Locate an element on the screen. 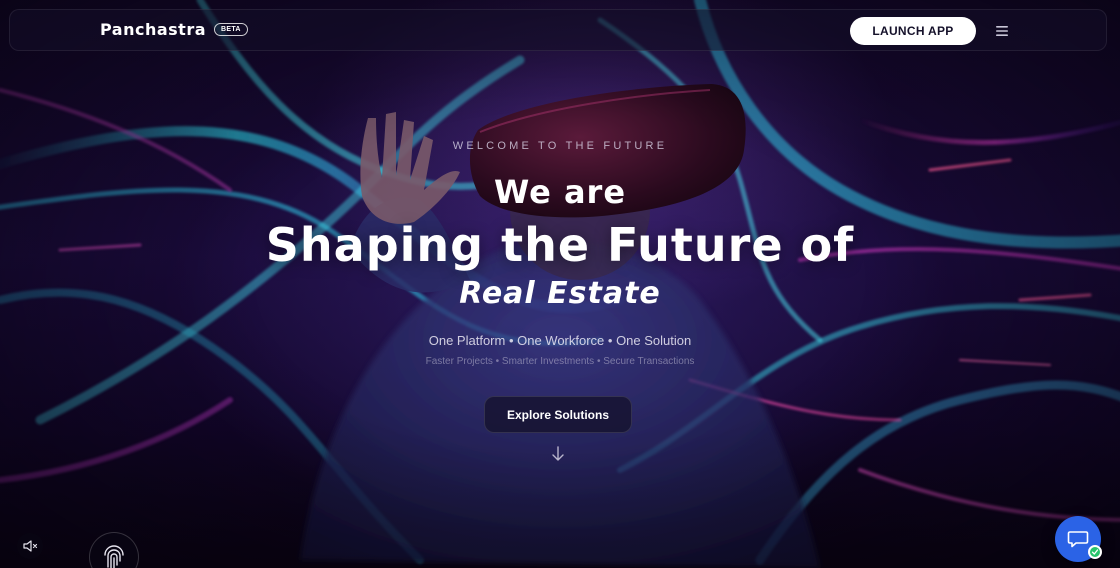  brand-name: Panchastra is located at coordinates (153, 29).